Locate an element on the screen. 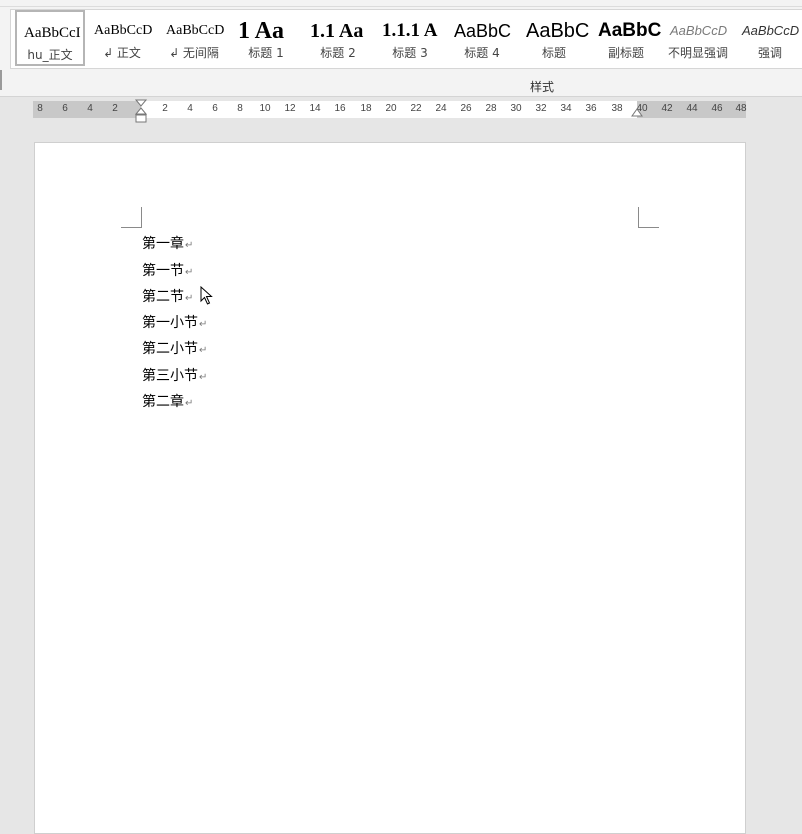 This screenshot has width=802, height=834. document-paragraph: 第二小节↵ is located at coordinates (174, 349).